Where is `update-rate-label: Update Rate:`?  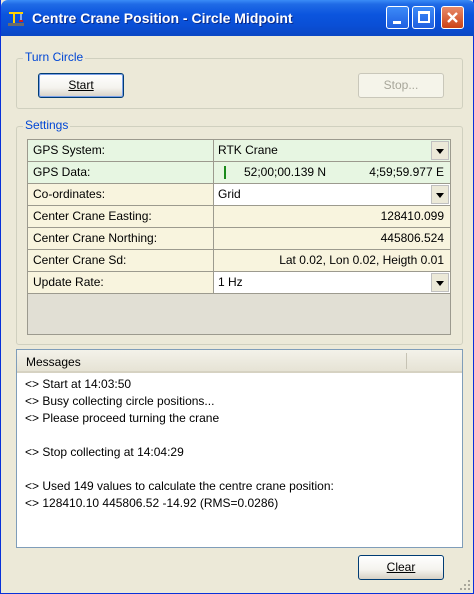 update-rate-label: Update Rate: is located at coordinates (121, 283).